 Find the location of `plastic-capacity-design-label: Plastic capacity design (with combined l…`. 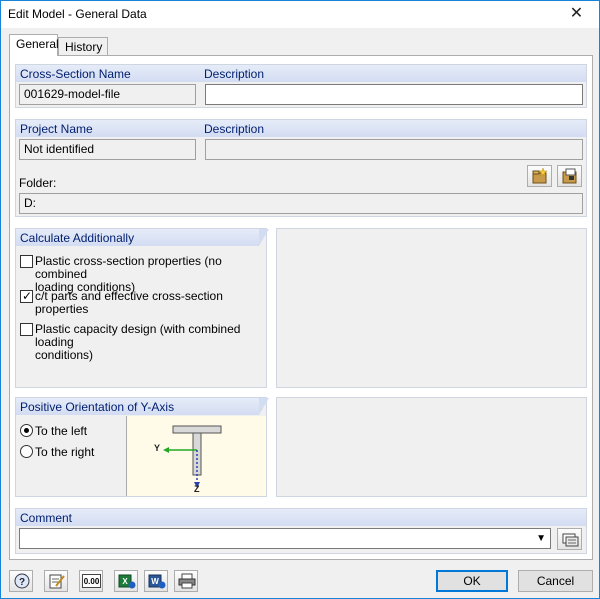

plastic-capacity-design-label: Plastic capacity design (with combined l… is located at coordinates (150, 342).